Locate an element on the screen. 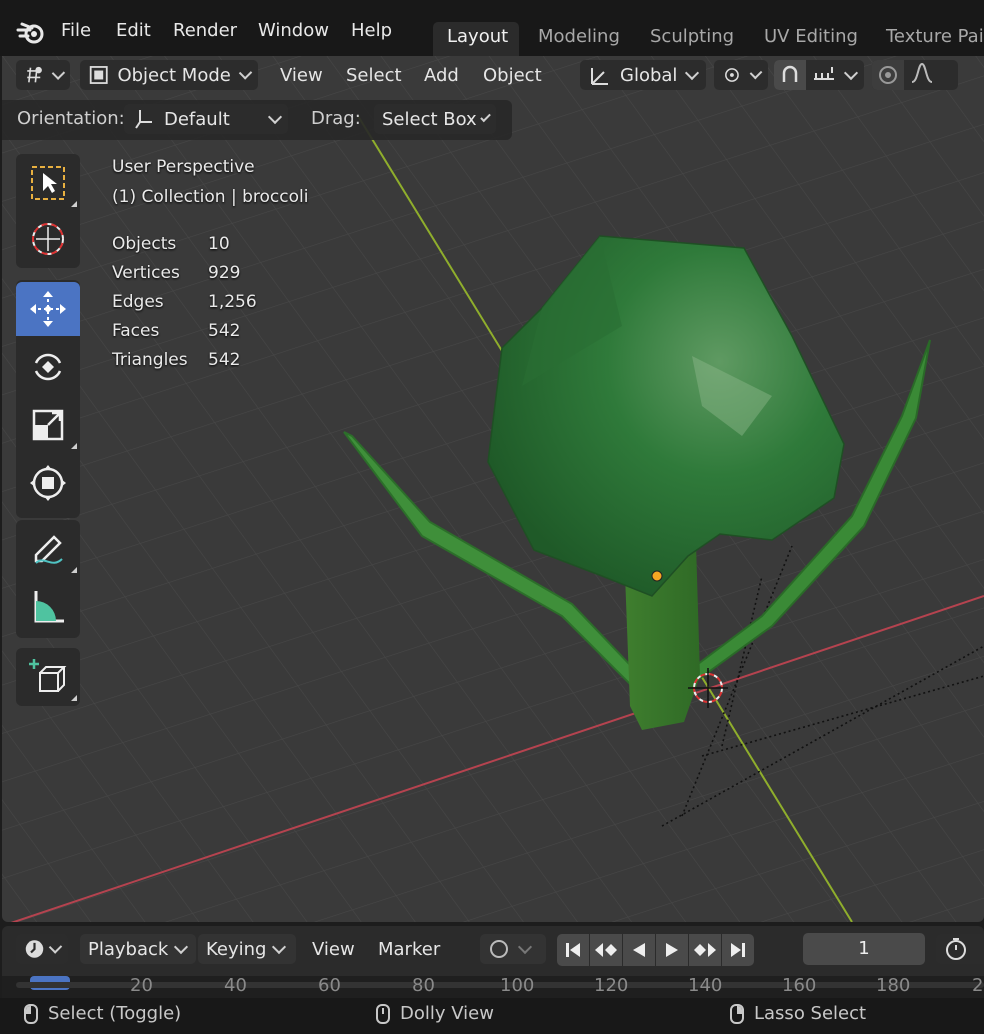 The width and height of the screenshot is (984, 1034). tool-move is located at coordinates (48, 309).